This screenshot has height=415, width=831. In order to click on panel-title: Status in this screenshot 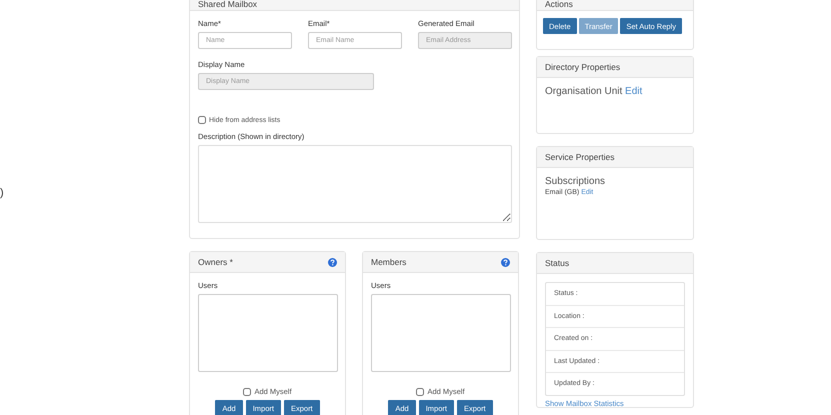, I will do `click(557, 263)`.